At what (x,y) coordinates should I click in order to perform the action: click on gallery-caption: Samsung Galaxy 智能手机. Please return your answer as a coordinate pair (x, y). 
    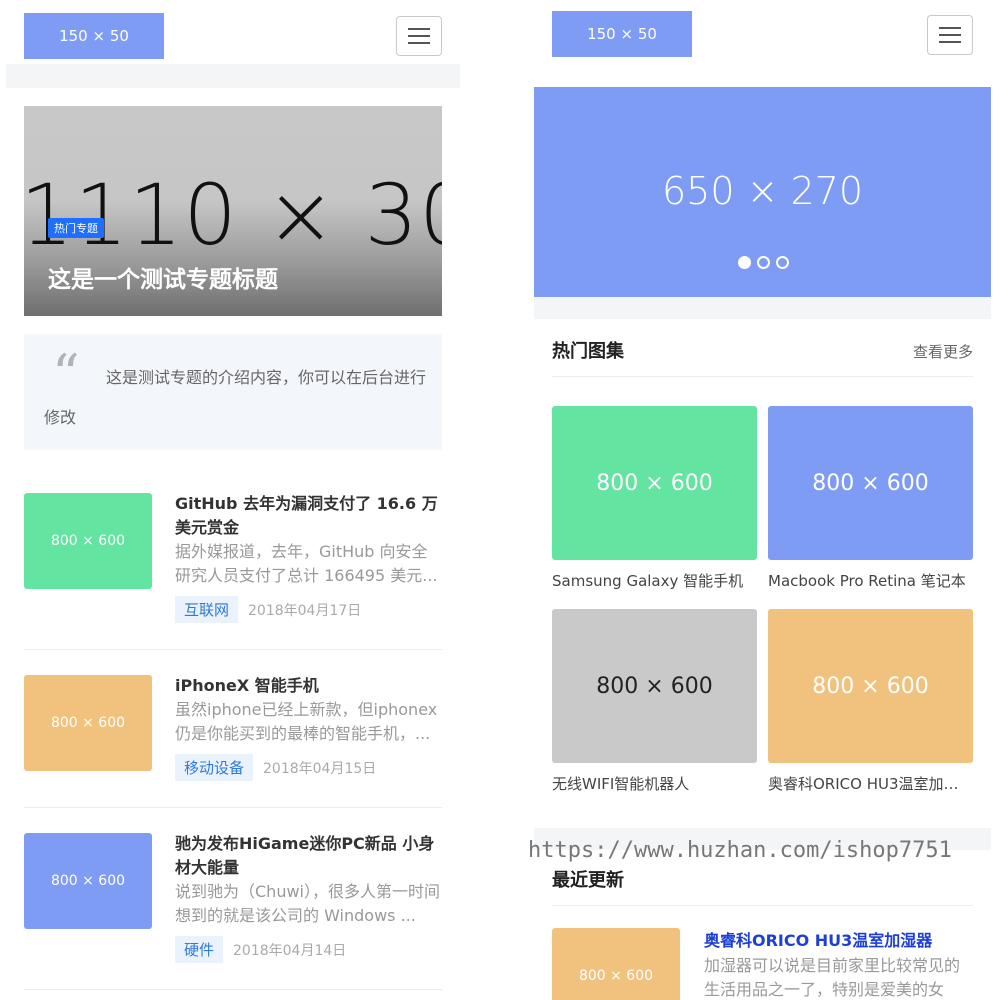
    Looking at the image, I should click on (654, 580).